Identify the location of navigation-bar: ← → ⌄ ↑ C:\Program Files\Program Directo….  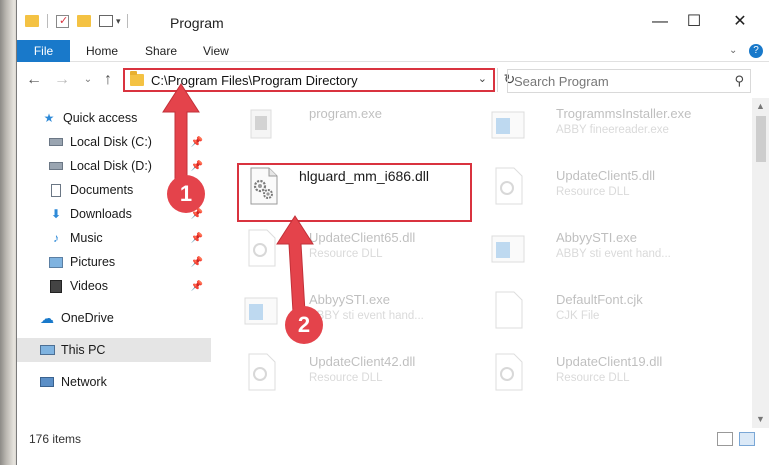
(393, 80).